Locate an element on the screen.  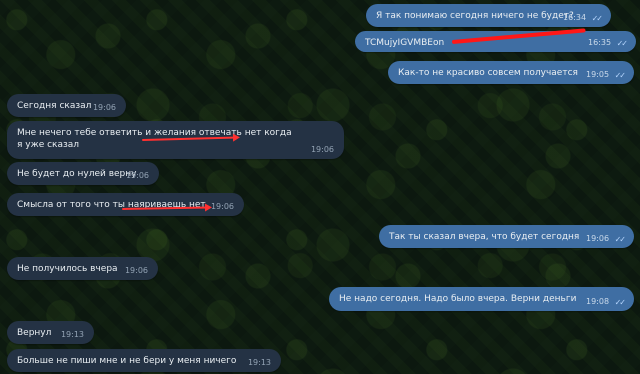
message-text: Вернул is located at coordinates (34, 333).